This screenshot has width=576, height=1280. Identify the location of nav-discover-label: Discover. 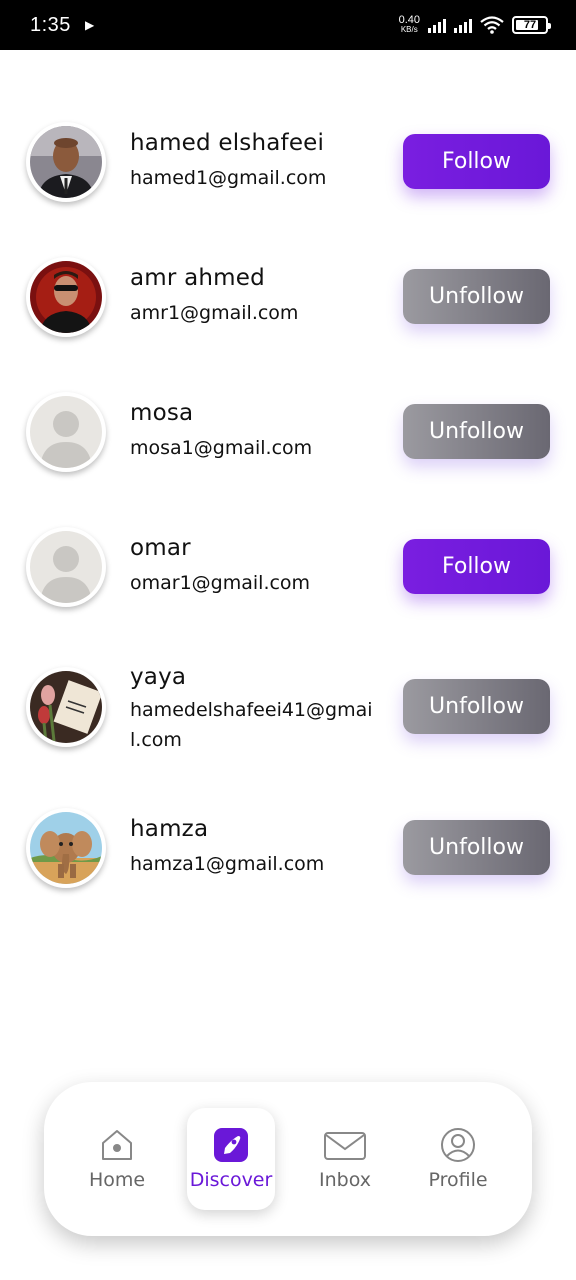
(231, 1180).